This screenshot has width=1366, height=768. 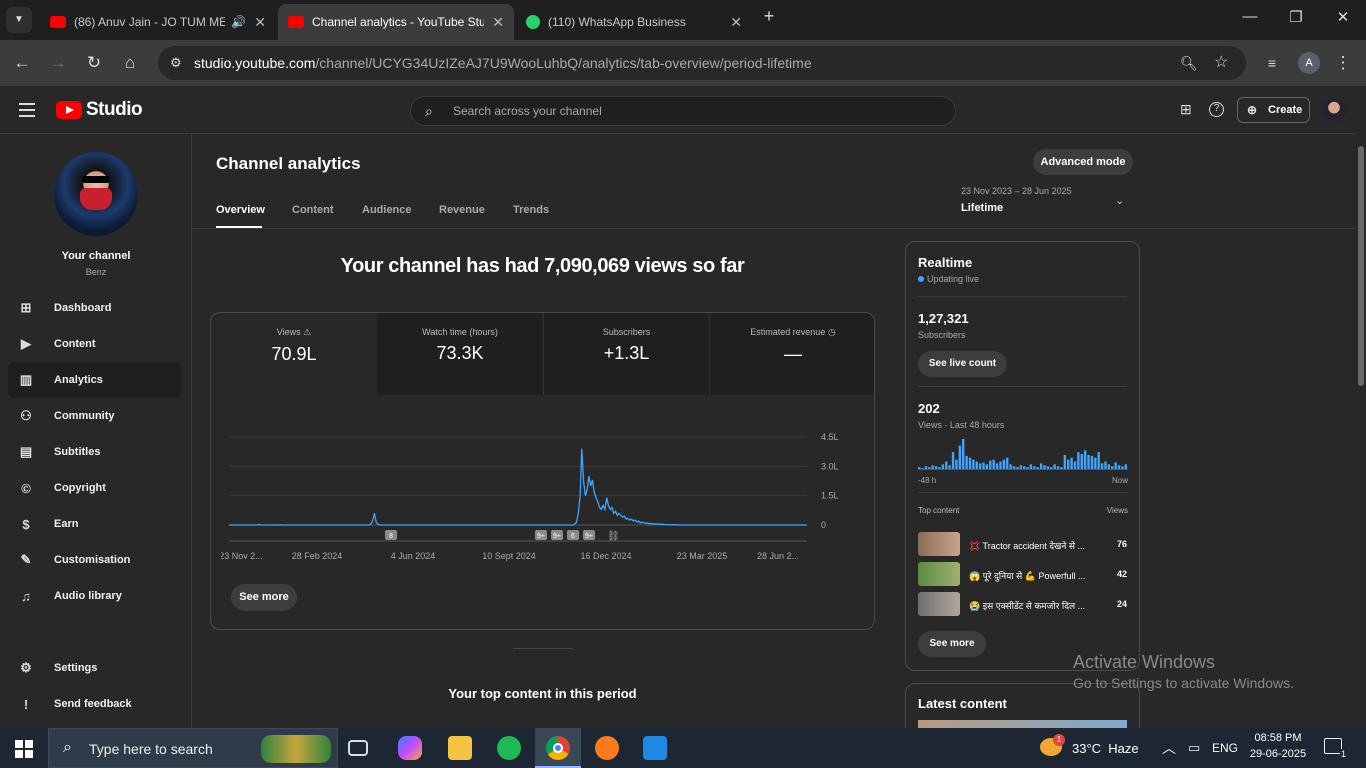 What do you see at coordinates (1095, 748) in the screenshot?
I see `weather-widget: 1 33°C Haze` at bounding box center [1095, 748].